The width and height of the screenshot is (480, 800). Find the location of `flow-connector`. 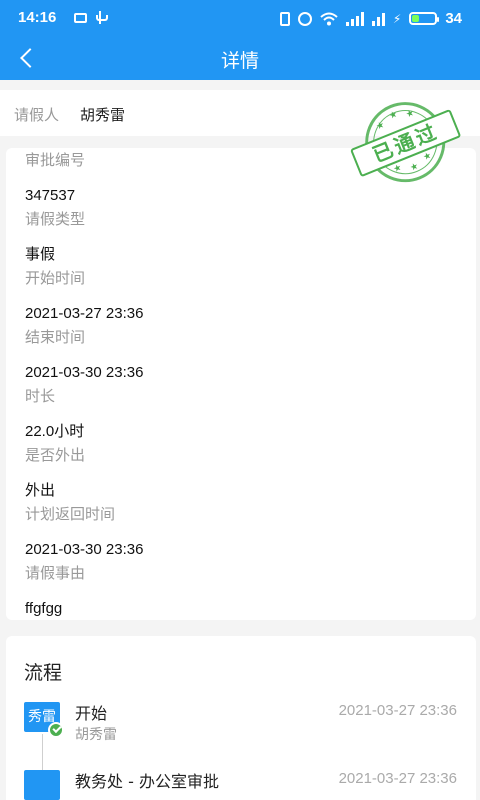

flow-connector is located at coordinates (42, 752).